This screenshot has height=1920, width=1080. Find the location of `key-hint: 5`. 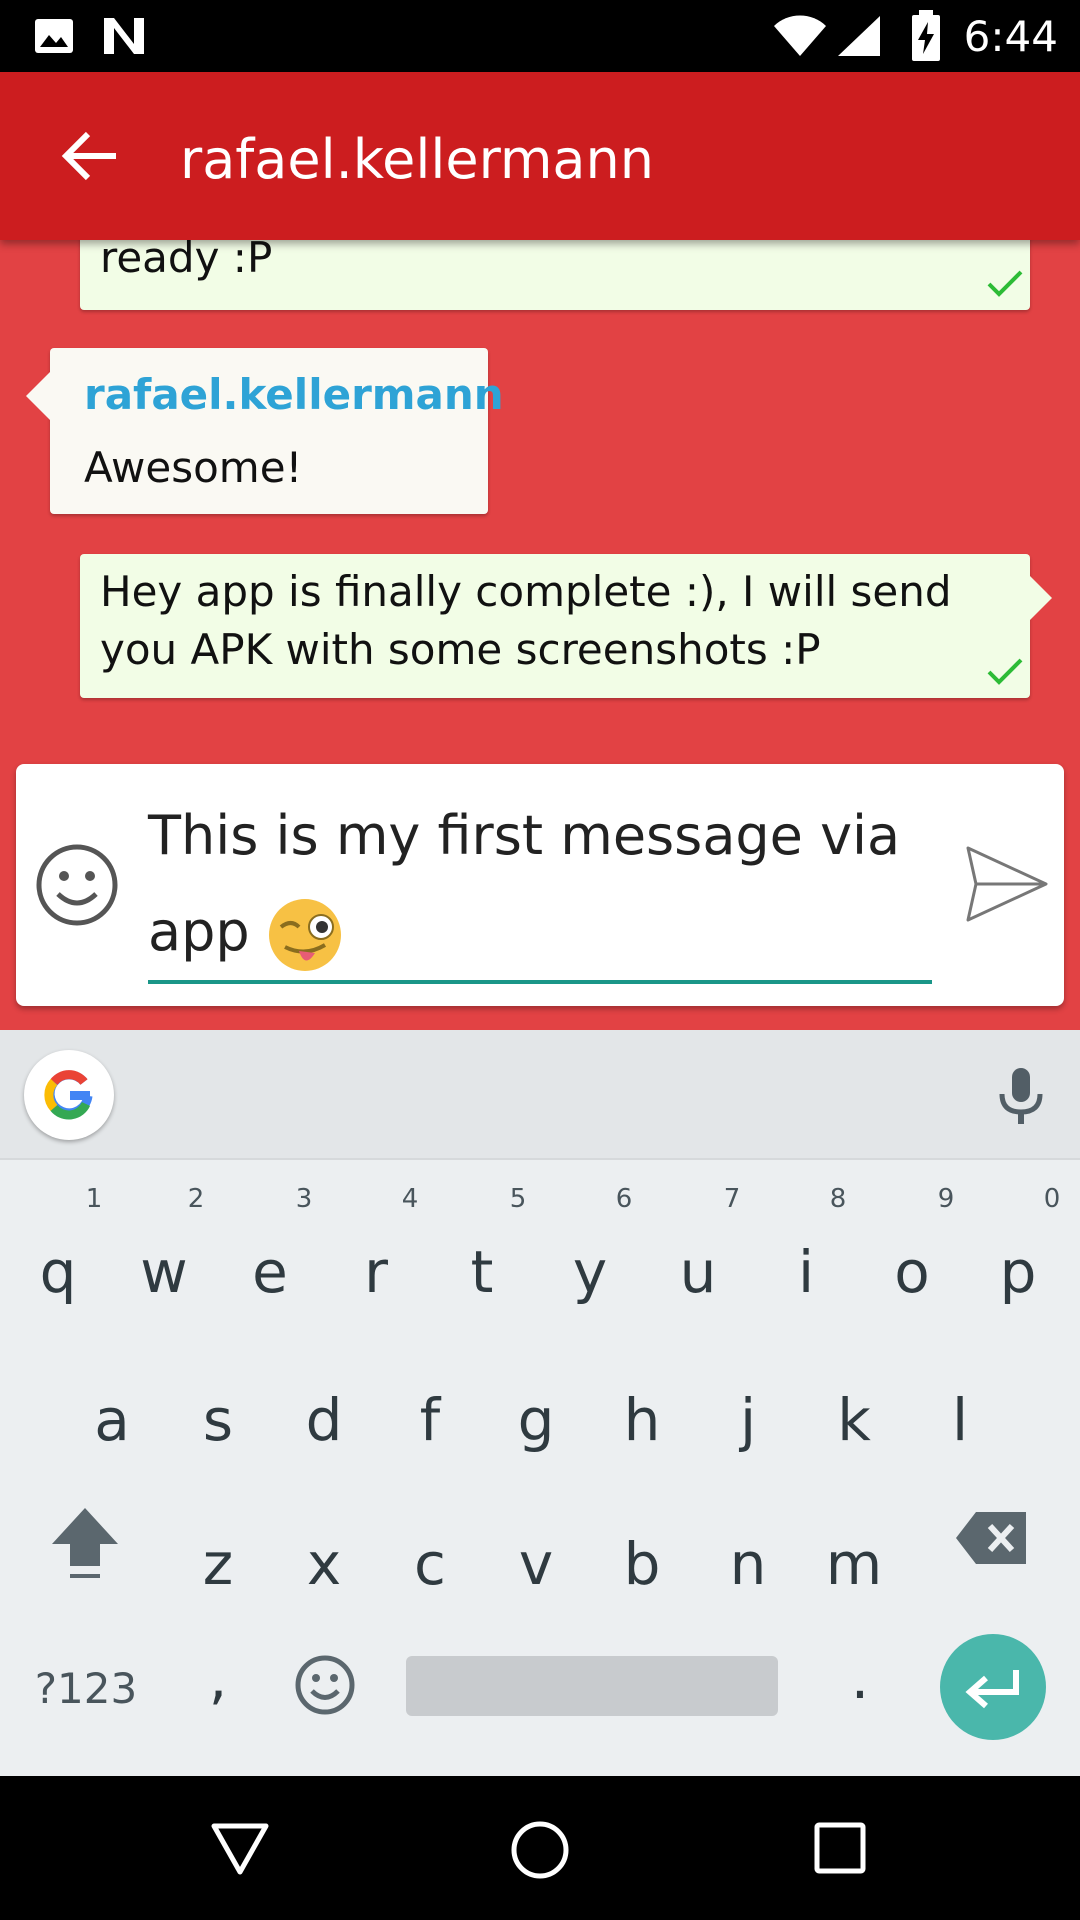

key-hint: 5 is located at coordinates (518, 1199).